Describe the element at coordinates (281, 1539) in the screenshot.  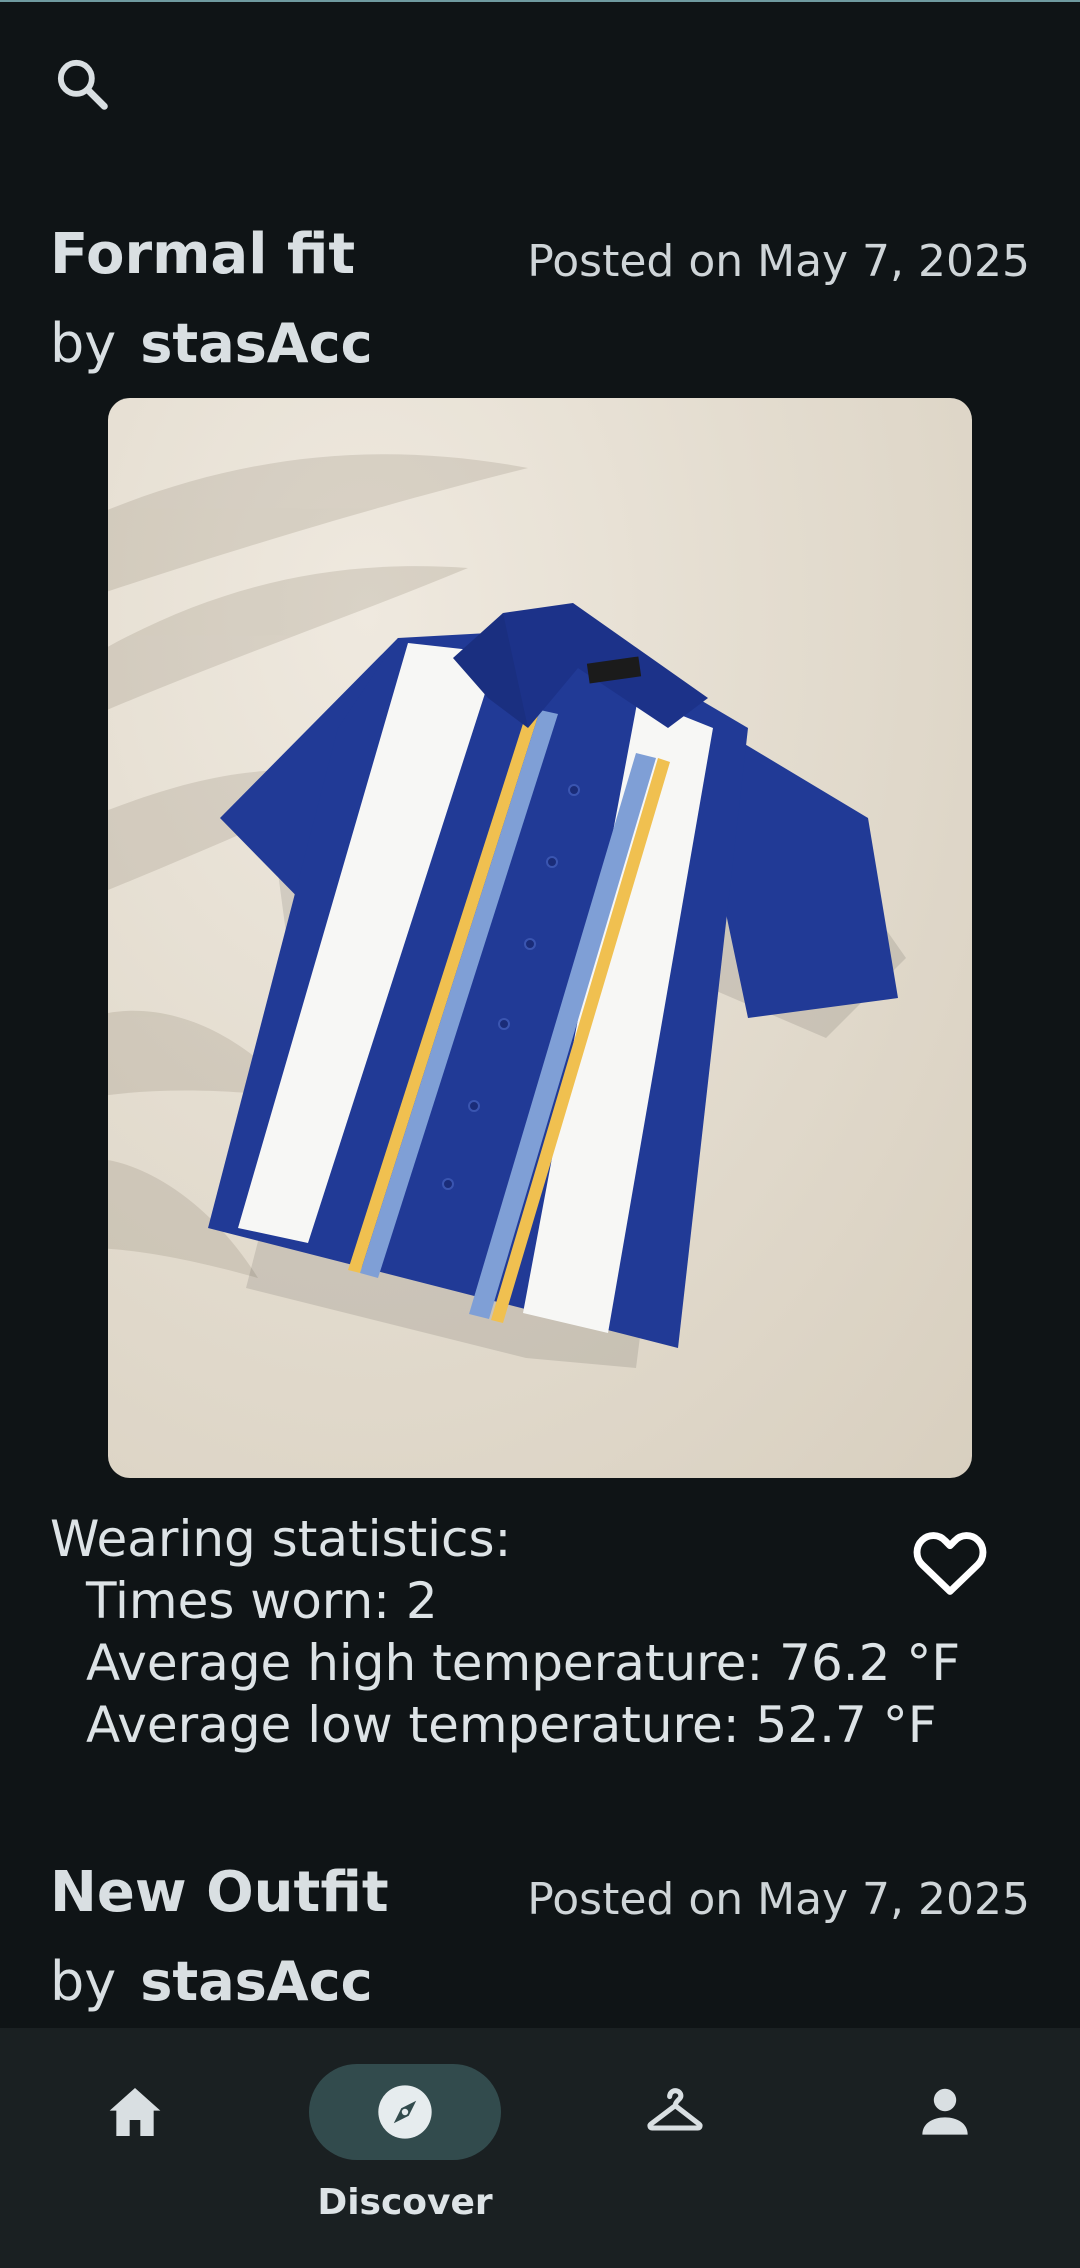
I see `stats-heading: Wearing statistics:` at that location.